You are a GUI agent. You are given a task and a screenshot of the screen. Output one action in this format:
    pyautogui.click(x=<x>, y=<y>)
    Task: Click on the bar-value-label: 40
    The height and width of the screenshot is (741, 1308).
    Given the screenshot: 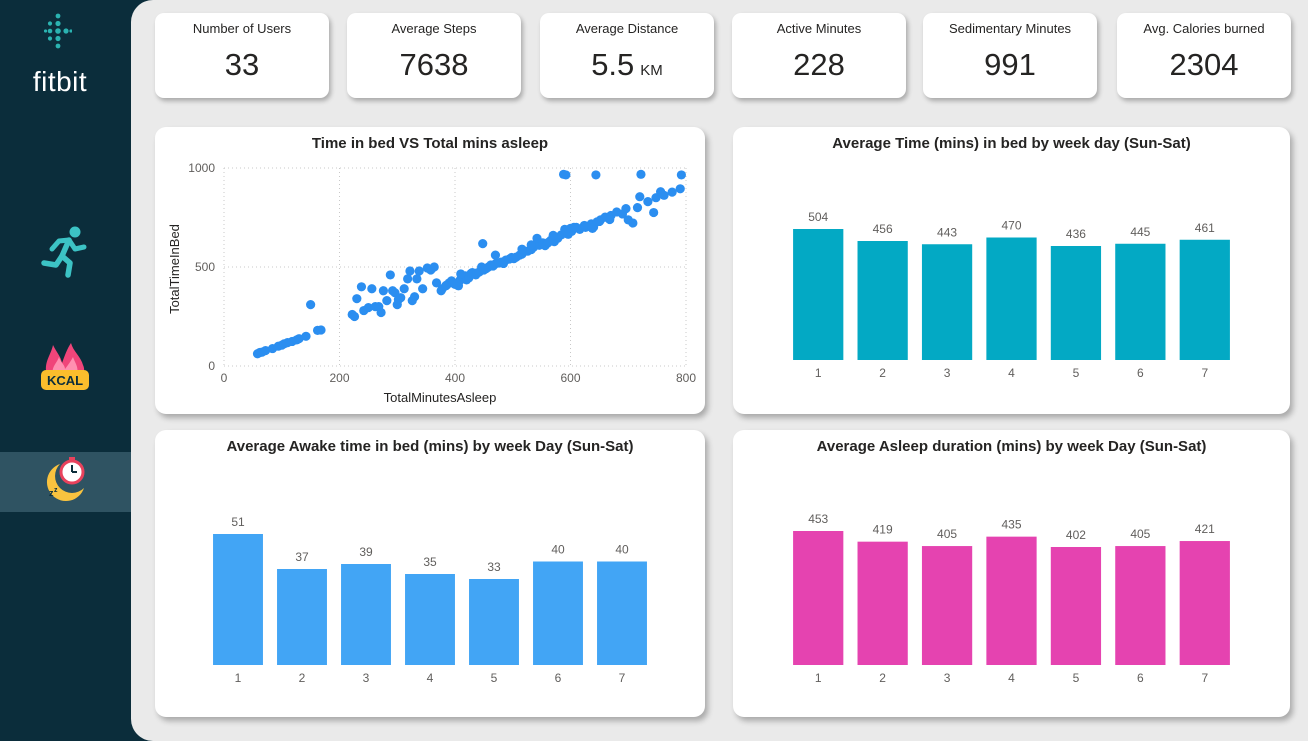 What is the action you would take?
    pyautogui.click(x=622, y=550)
    